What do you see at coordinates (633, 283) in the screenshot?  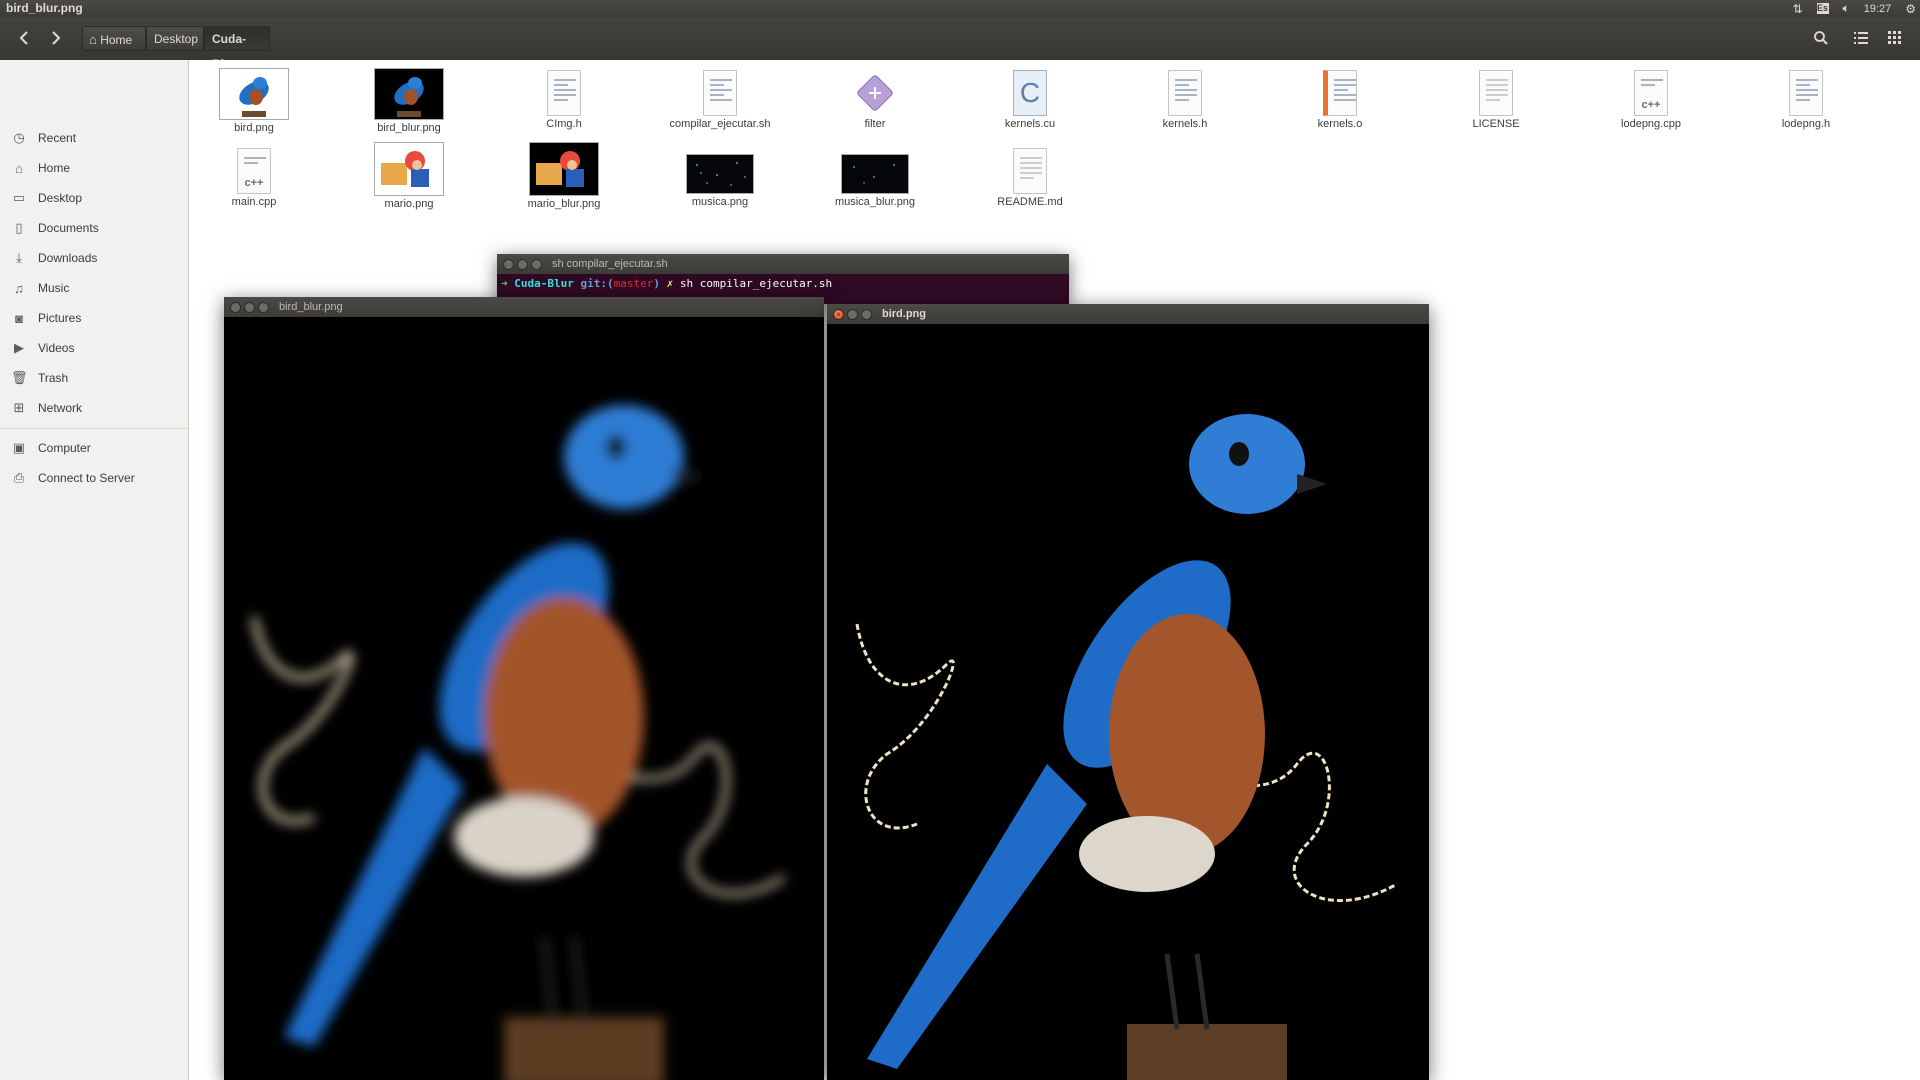 I see `prompt-branch: master` at bounding box center [633, 283].